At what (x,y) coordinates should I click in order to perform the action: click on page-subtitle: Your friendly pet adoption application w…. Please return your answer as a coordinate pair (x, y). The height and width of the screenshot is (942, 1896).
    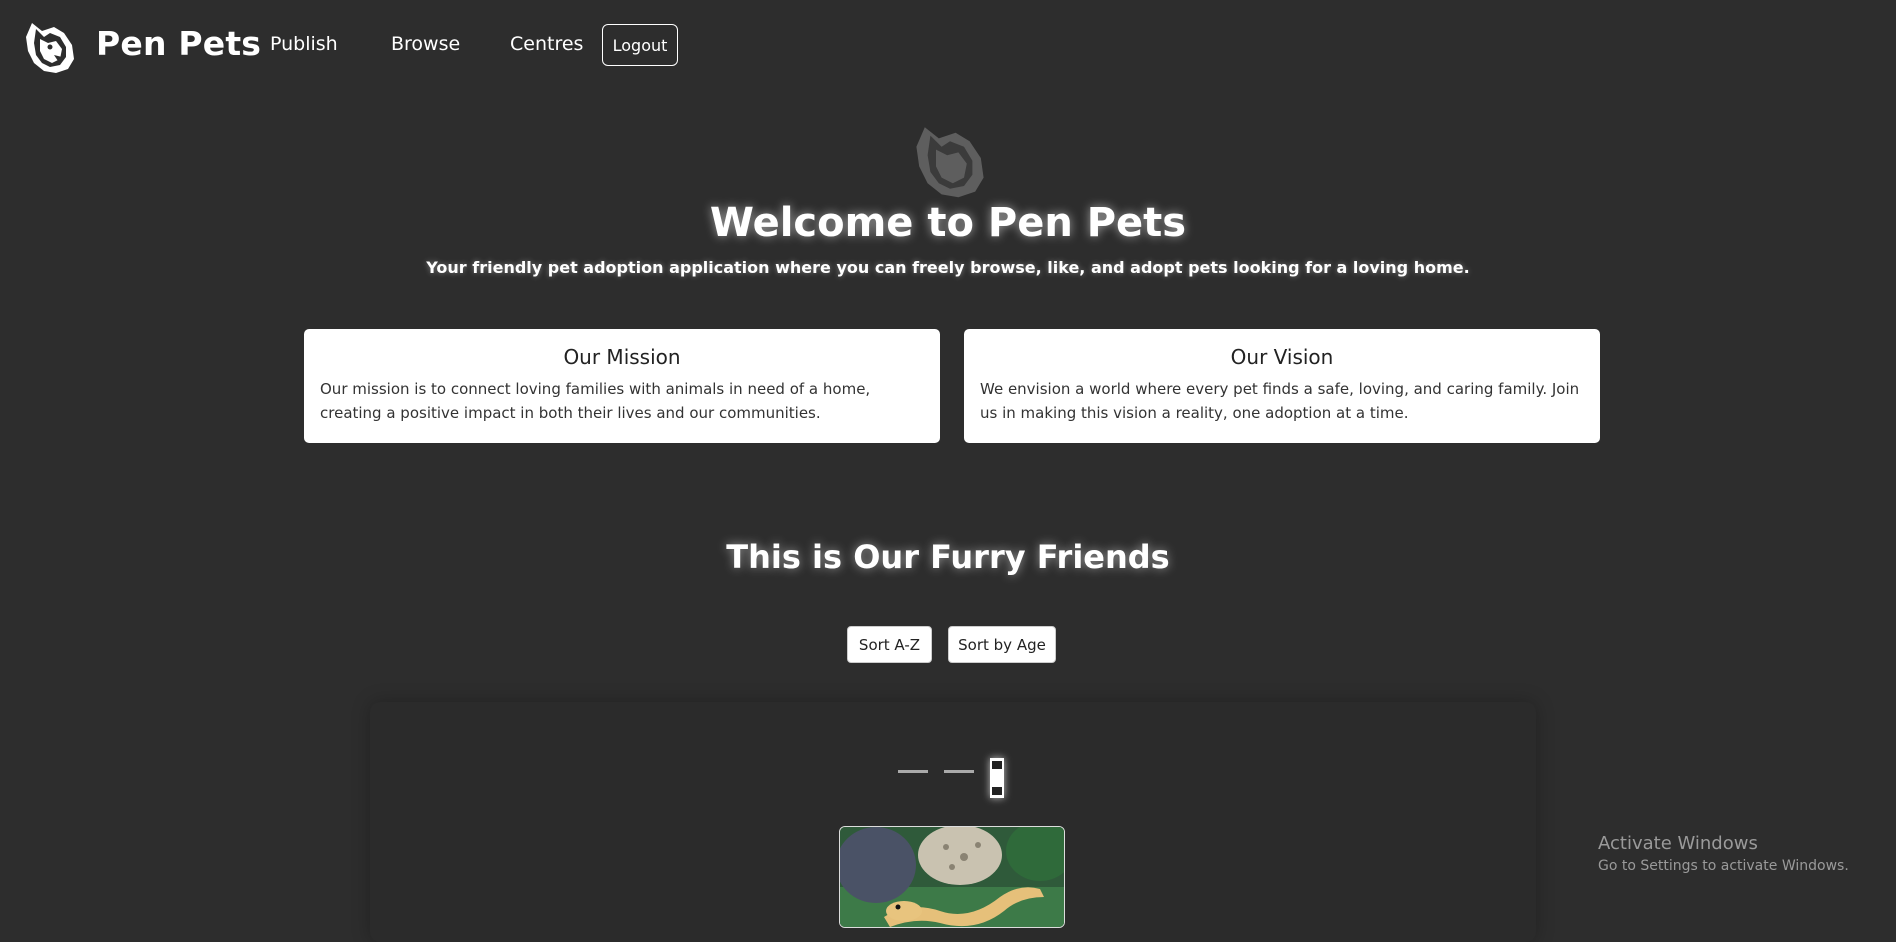
    Looking at the image, I should click on (948, 267).